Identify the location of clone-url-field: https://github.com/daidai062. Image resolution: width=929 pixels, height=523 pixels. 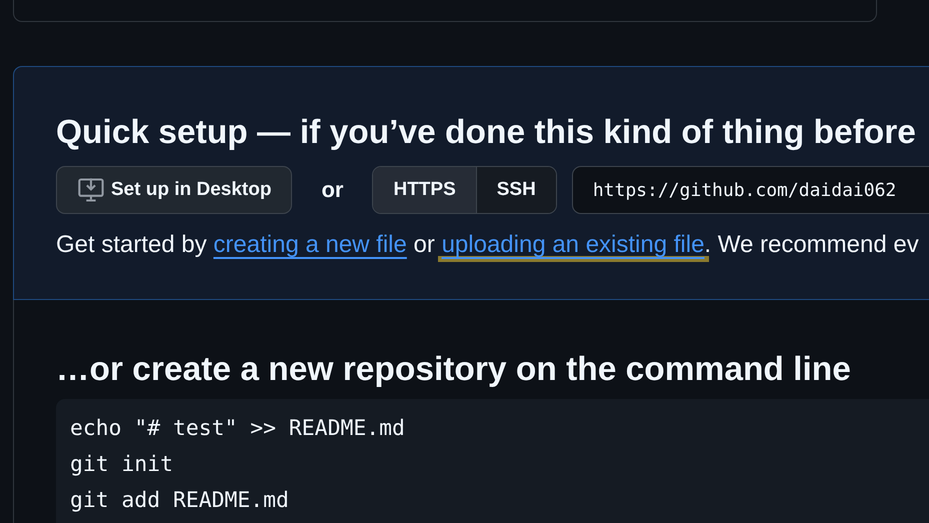
(750, 190).